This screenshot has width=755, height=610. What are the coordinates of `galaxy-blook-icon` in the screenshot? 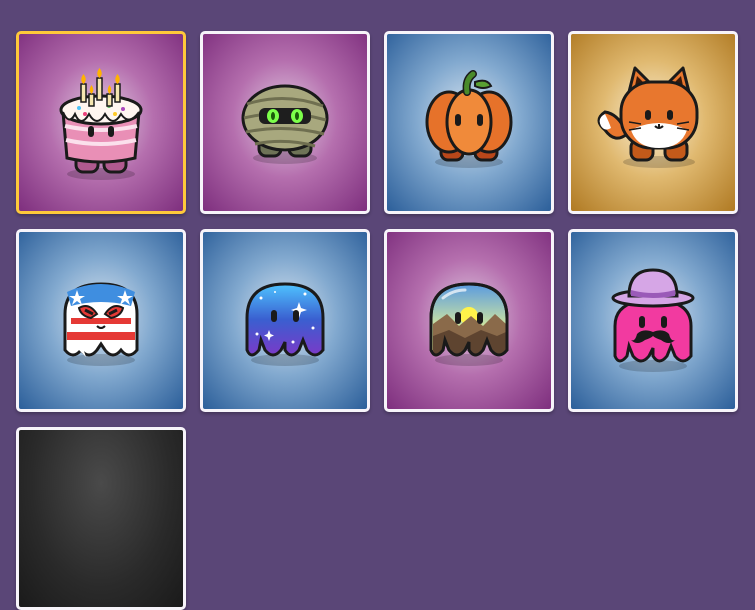 It's located at (285, 324).